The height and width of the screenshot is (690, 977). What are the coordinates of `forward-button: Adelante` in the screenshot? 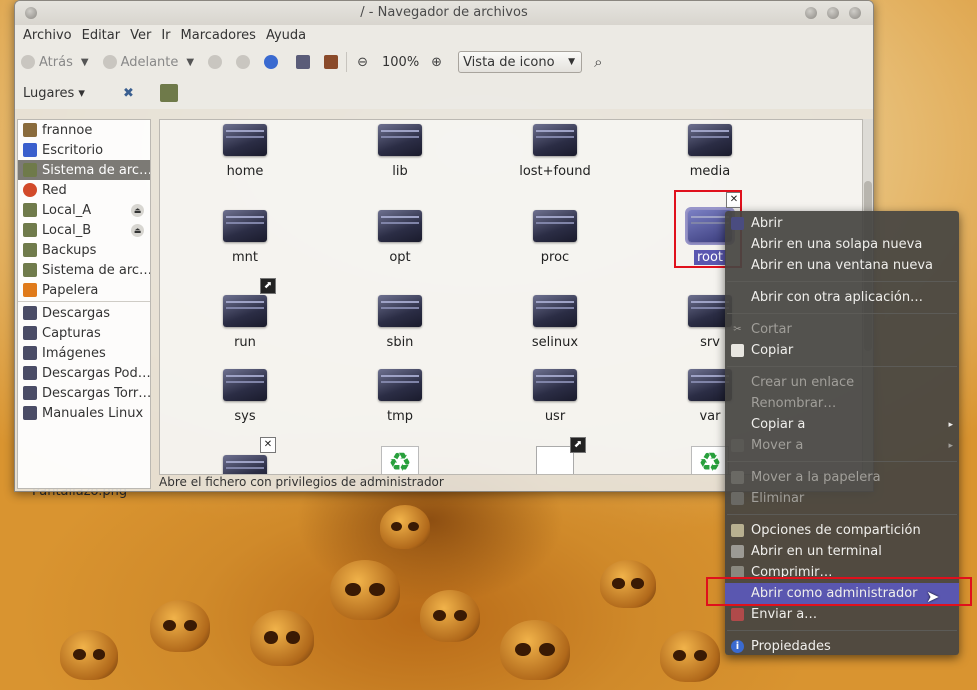 It's located at (140, 62).